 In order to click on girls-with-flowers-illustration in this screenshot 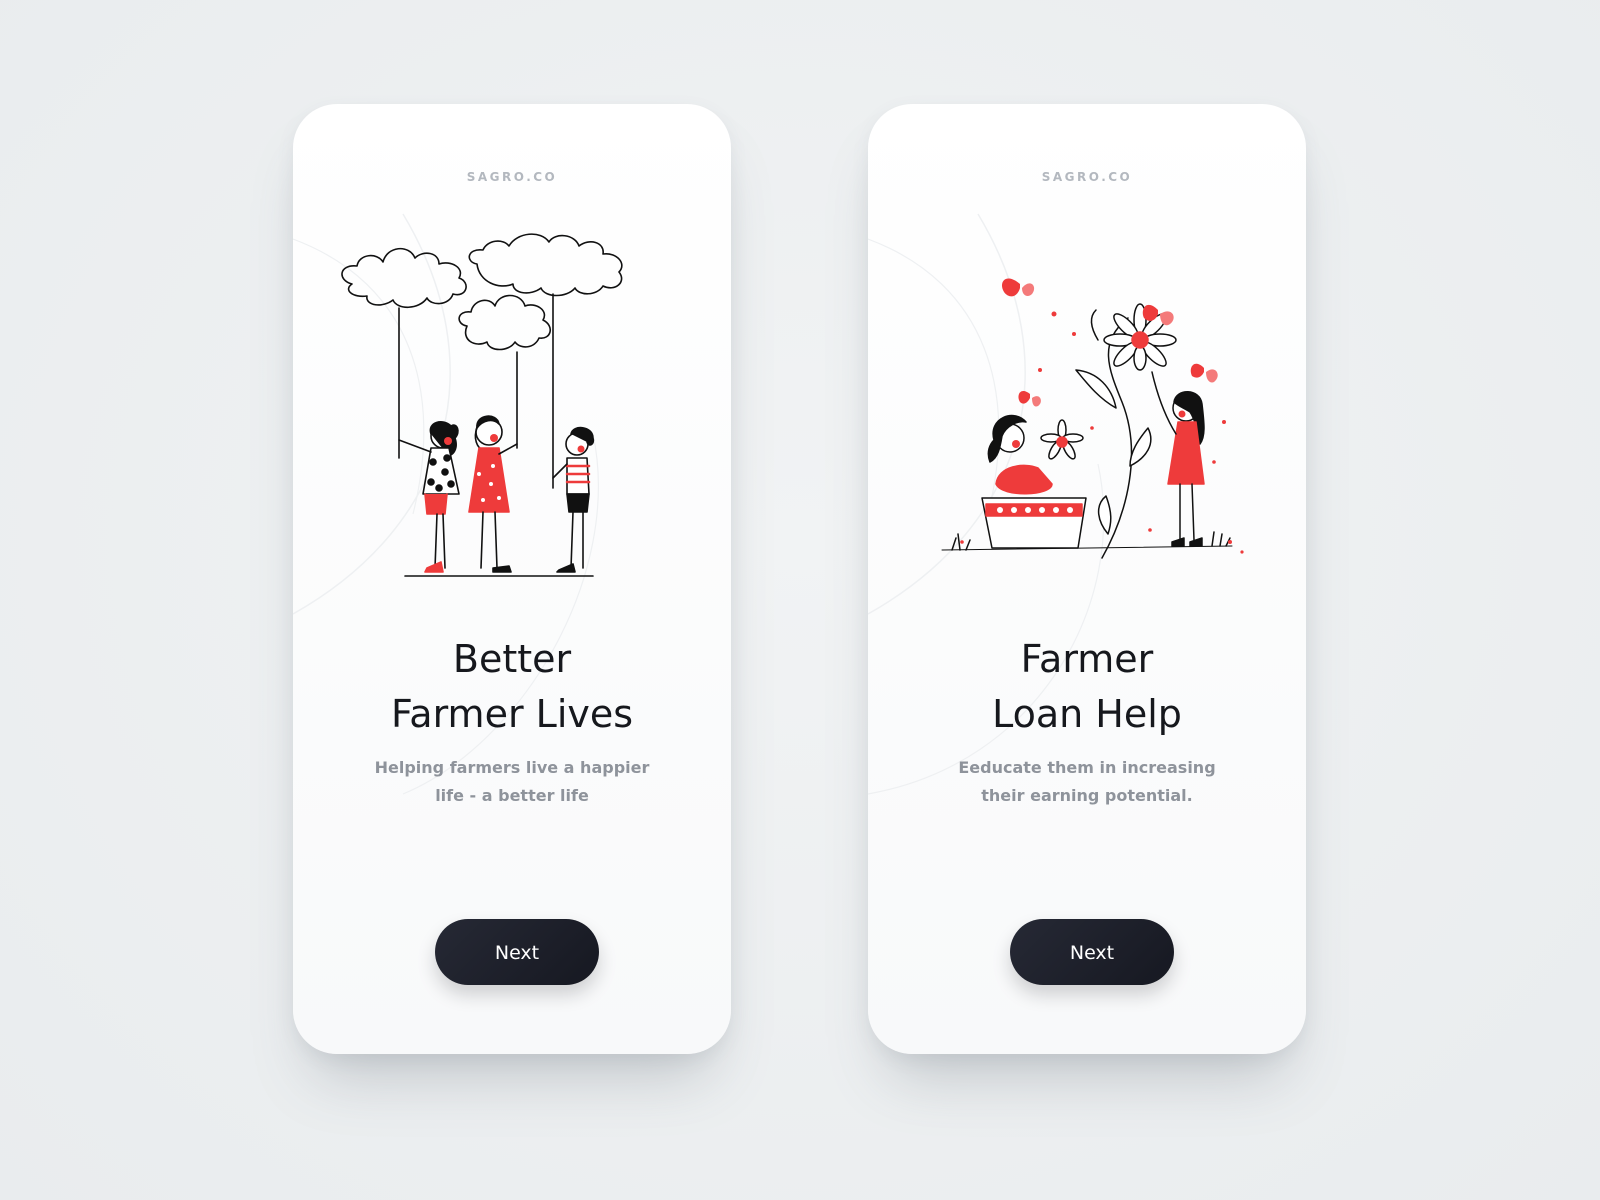, I will do `click(1092, 418)`.